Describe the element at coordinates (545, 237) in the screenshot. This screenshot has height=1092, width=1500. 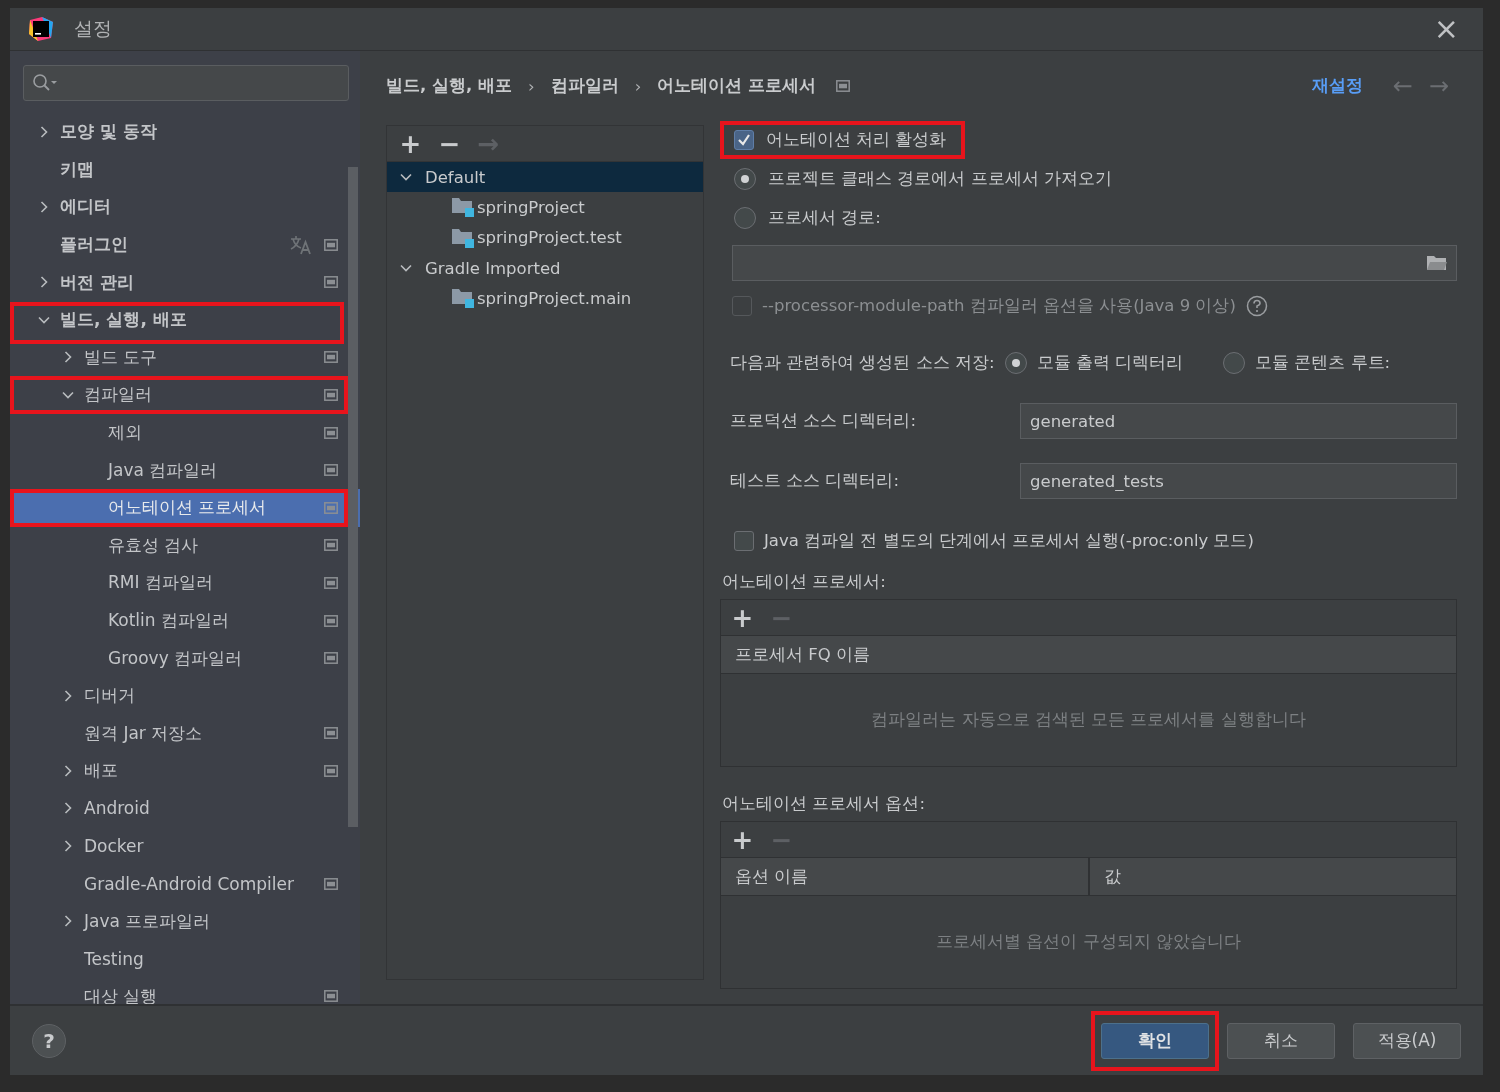
I see `profile-tree-item: springProject.test` at that location.